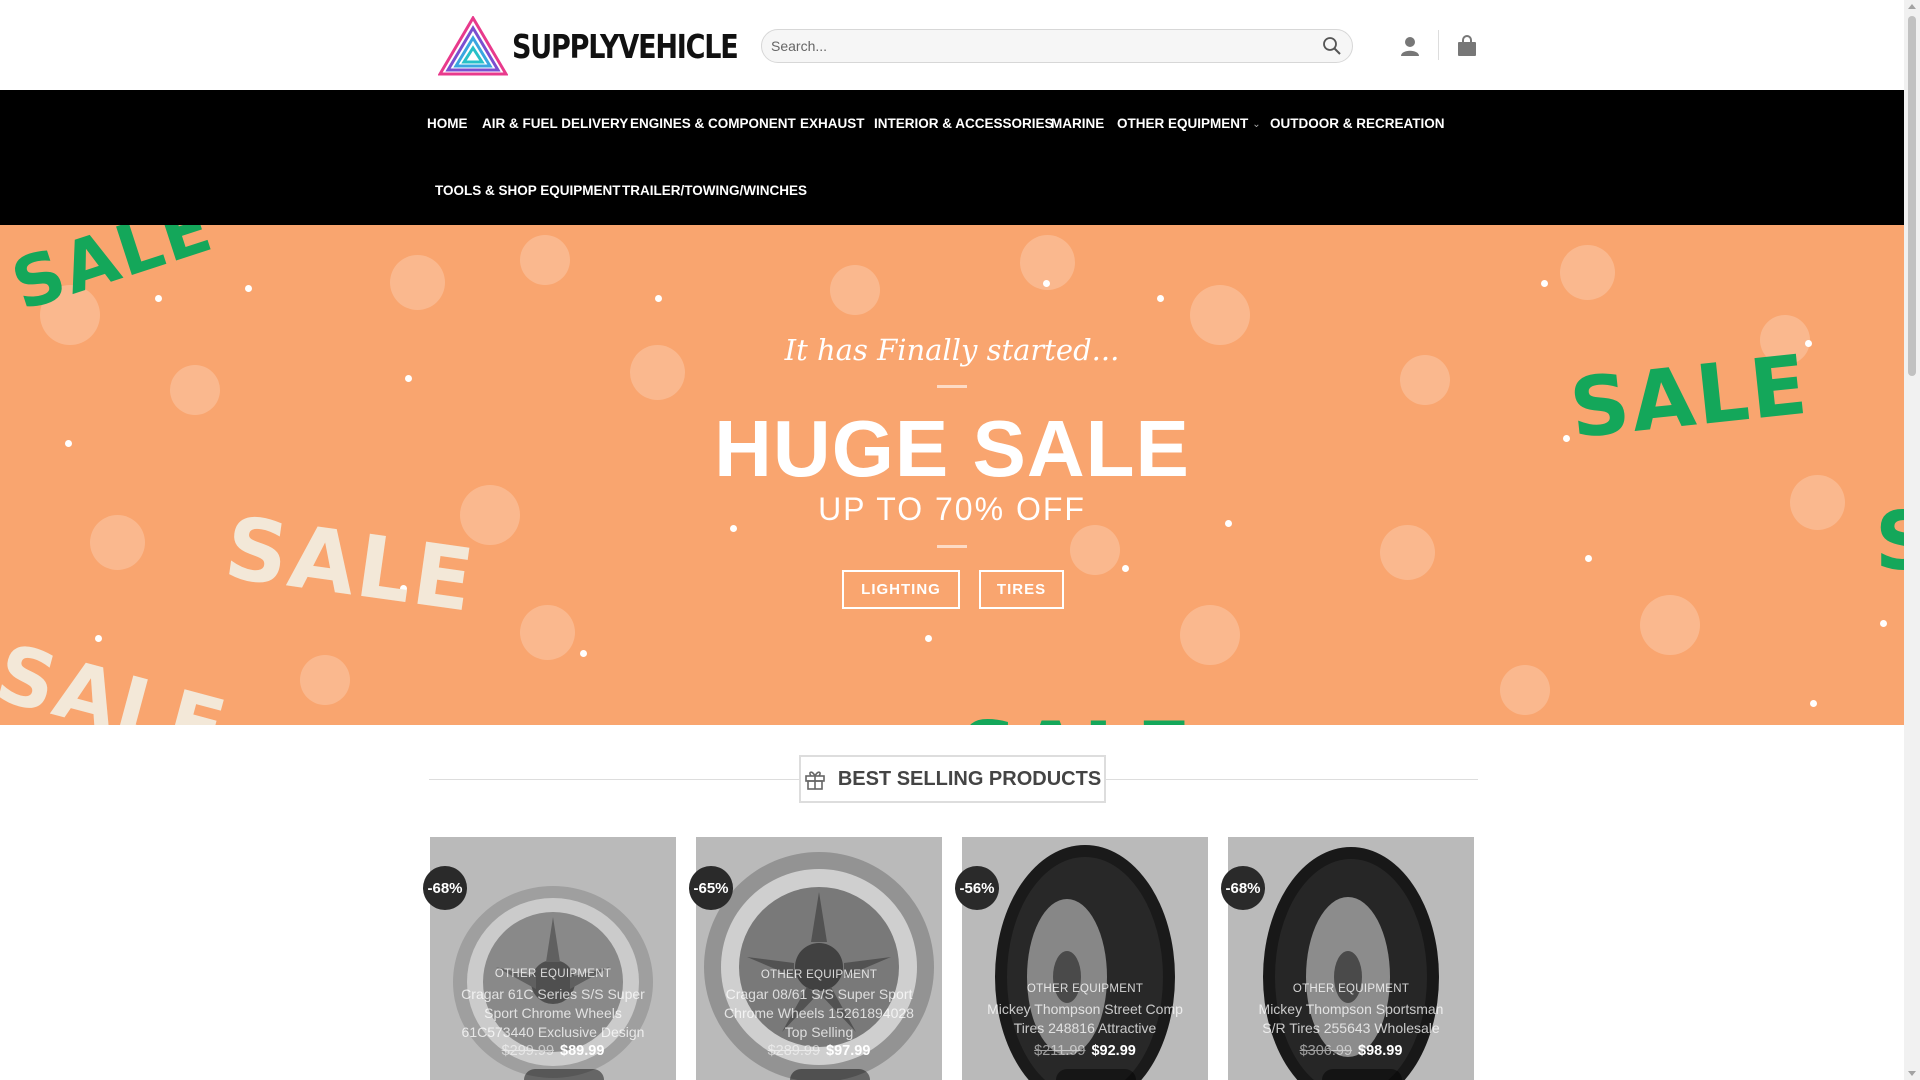  I want to click on nav-item-engines-component: ENGINES & COMPONENT, so click(713, 123).